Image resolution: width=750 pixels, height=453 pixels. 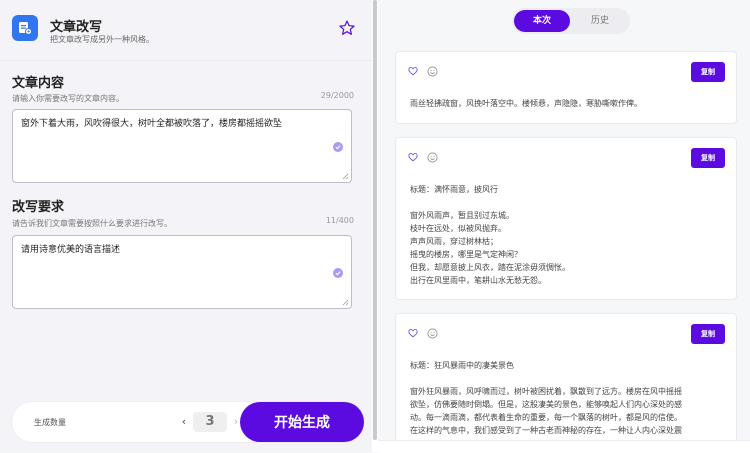 I want to click on result-line: 动。每一滴雨滴，都代表着生命的重要，每一个飘落的树叶，都是风的信使。, so click(x=546, y=417).